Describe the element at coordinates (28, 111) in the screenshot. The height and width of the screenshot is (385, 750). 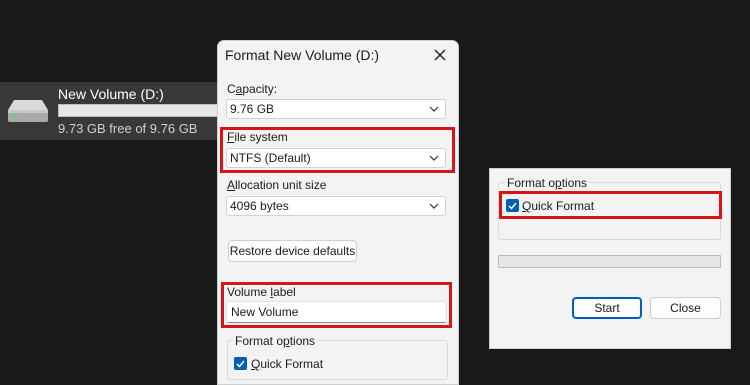
I see `hard-drive-icon` at that location.